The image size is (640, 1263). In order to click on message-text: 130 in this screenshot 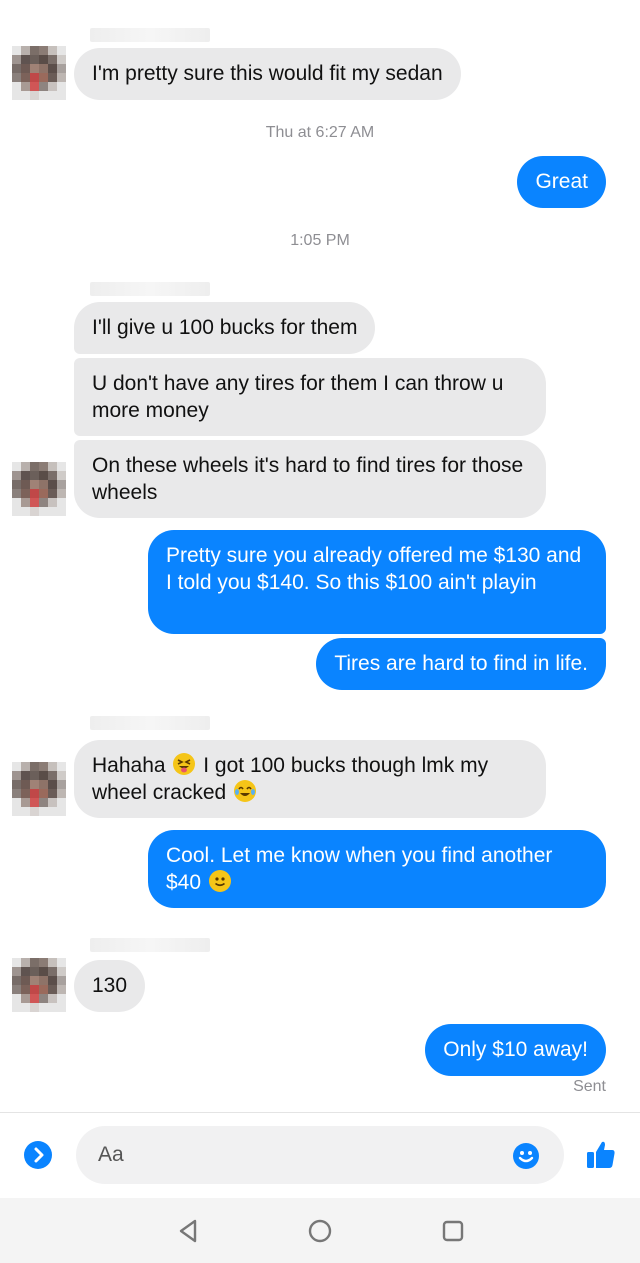, I will do `click(110, 985)`.